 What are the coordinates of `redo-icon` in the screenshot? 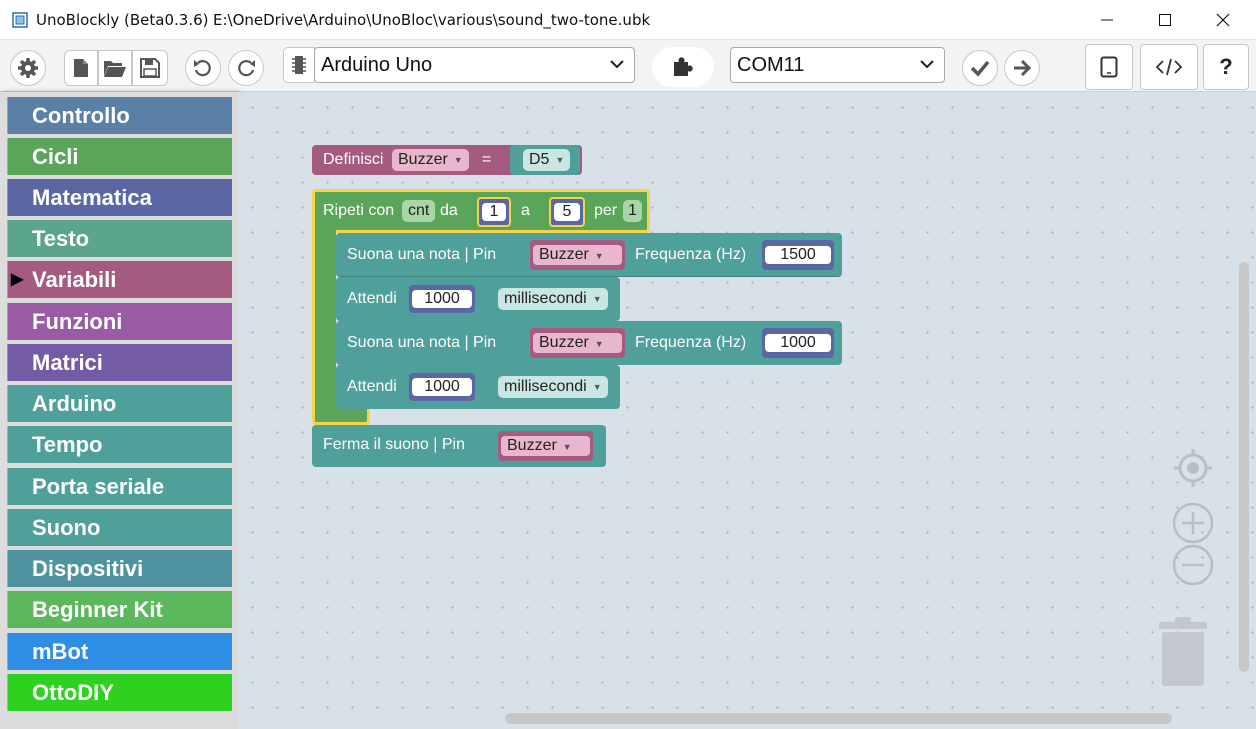 It's located at (246, 68).